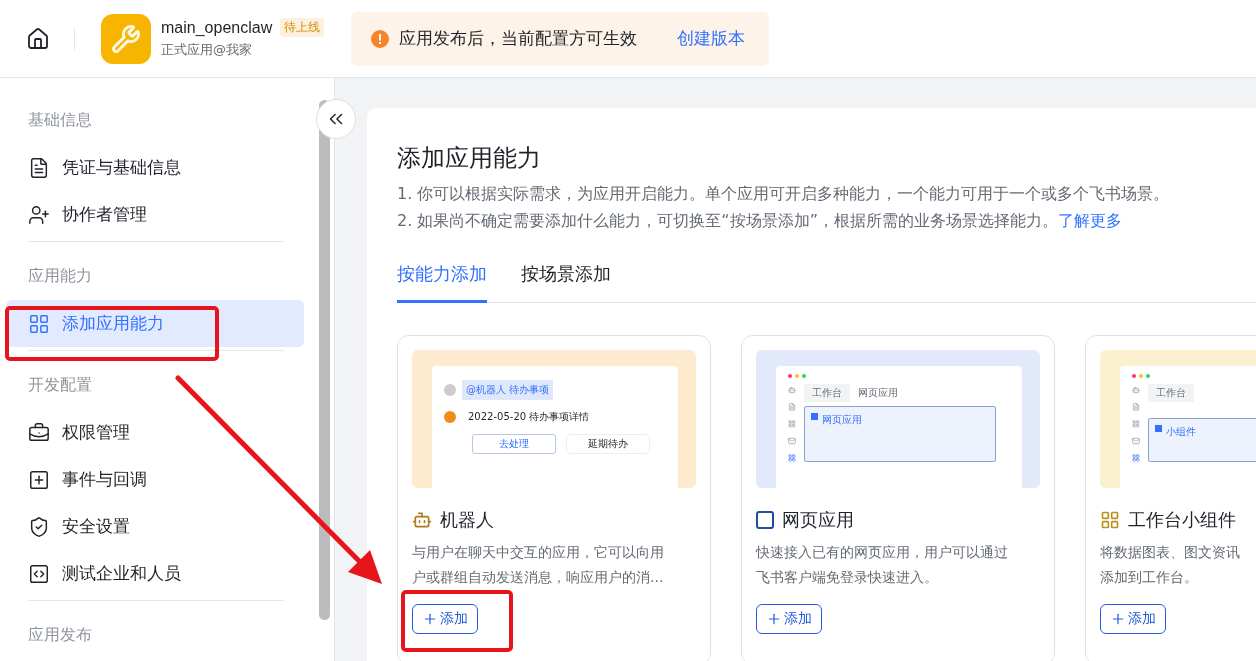 The image size is (1256, 661). I want to click on card-description: 将数据图表、图文资讯 添加到工作台。, so click(1170, 565).